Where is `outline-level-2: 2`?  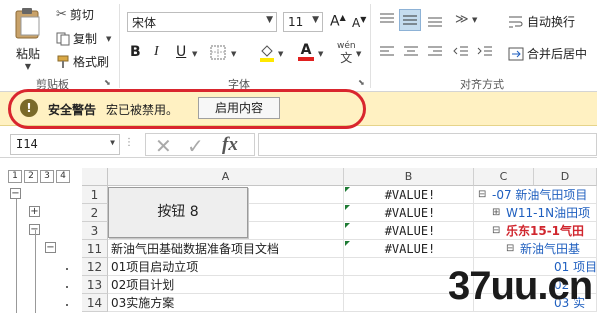
outline-level-2: 2 is located at coordinates (31, 176).